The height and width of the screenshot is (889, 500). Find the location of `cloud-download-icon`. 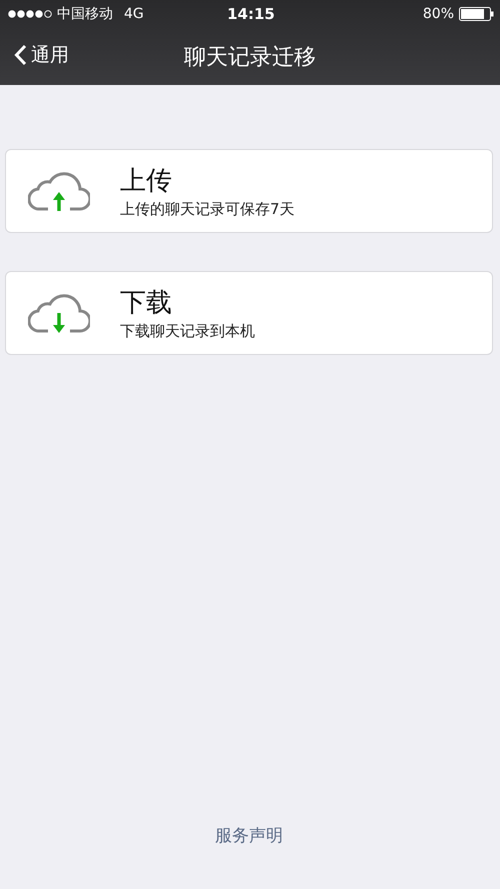

cloud-download-icon is located at coordinates (59, 313).